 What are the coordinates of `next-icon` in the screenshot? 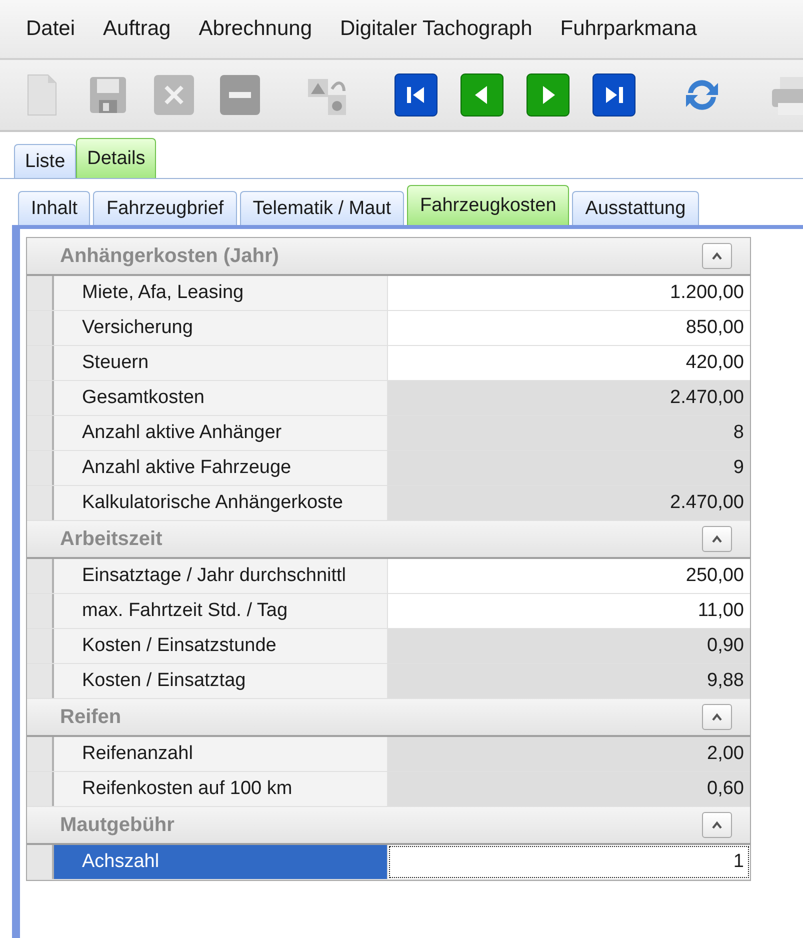 It's located at (548, 95).